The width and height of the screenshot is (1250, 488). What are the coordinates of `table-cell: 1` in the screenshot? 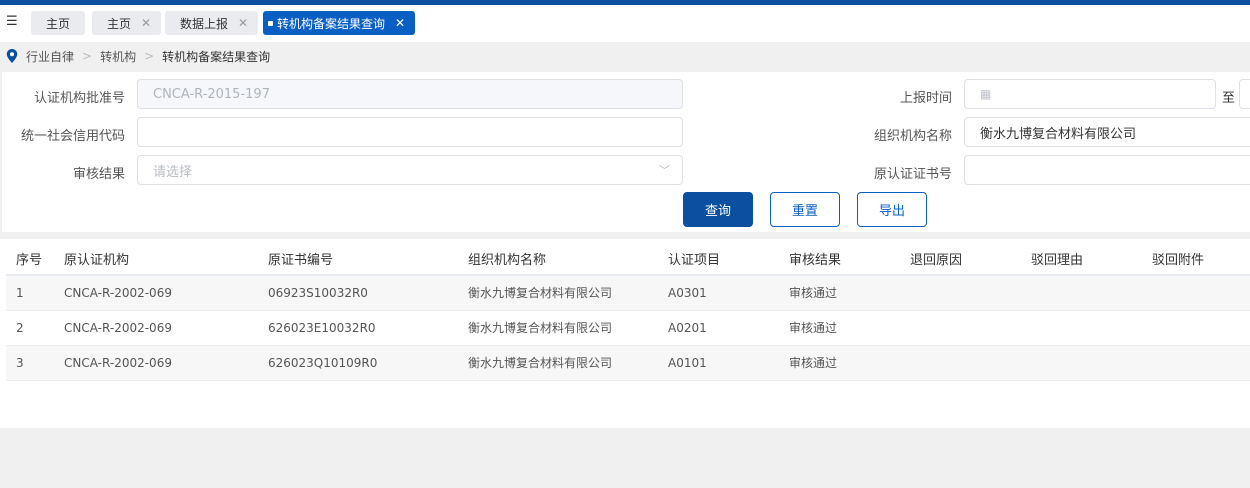 It's located at (40, 293).